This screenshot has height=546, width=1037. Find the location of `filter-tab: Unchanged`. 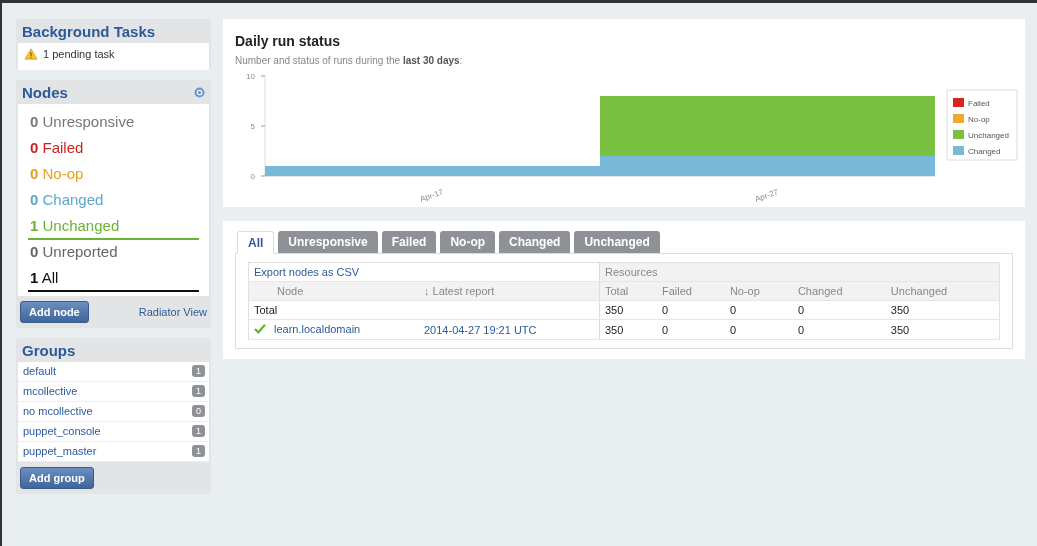

filter-tab: Unchanged is located at coordinates (617, 242).